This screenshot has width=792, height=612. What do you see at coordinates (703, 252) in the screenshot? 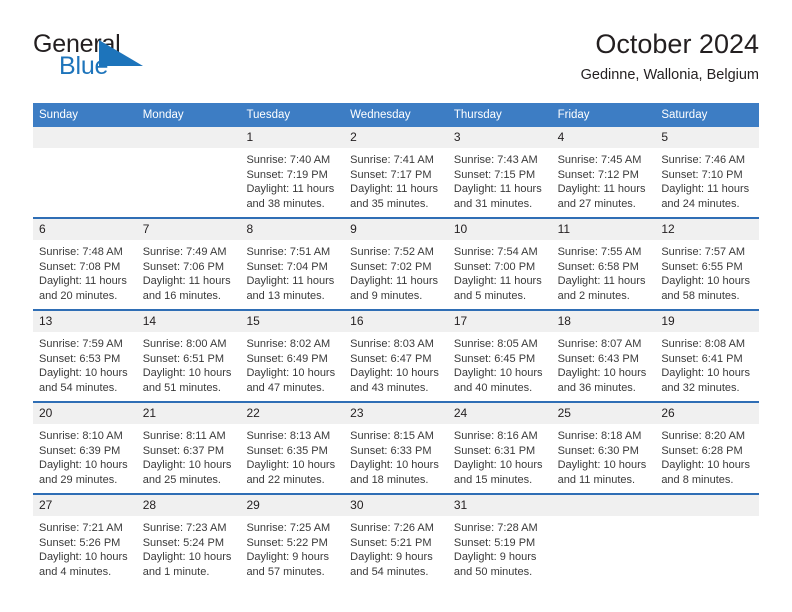
I see `sunrise-text: Sunrise: 7:57 AM` at bounding box center [703, 252].